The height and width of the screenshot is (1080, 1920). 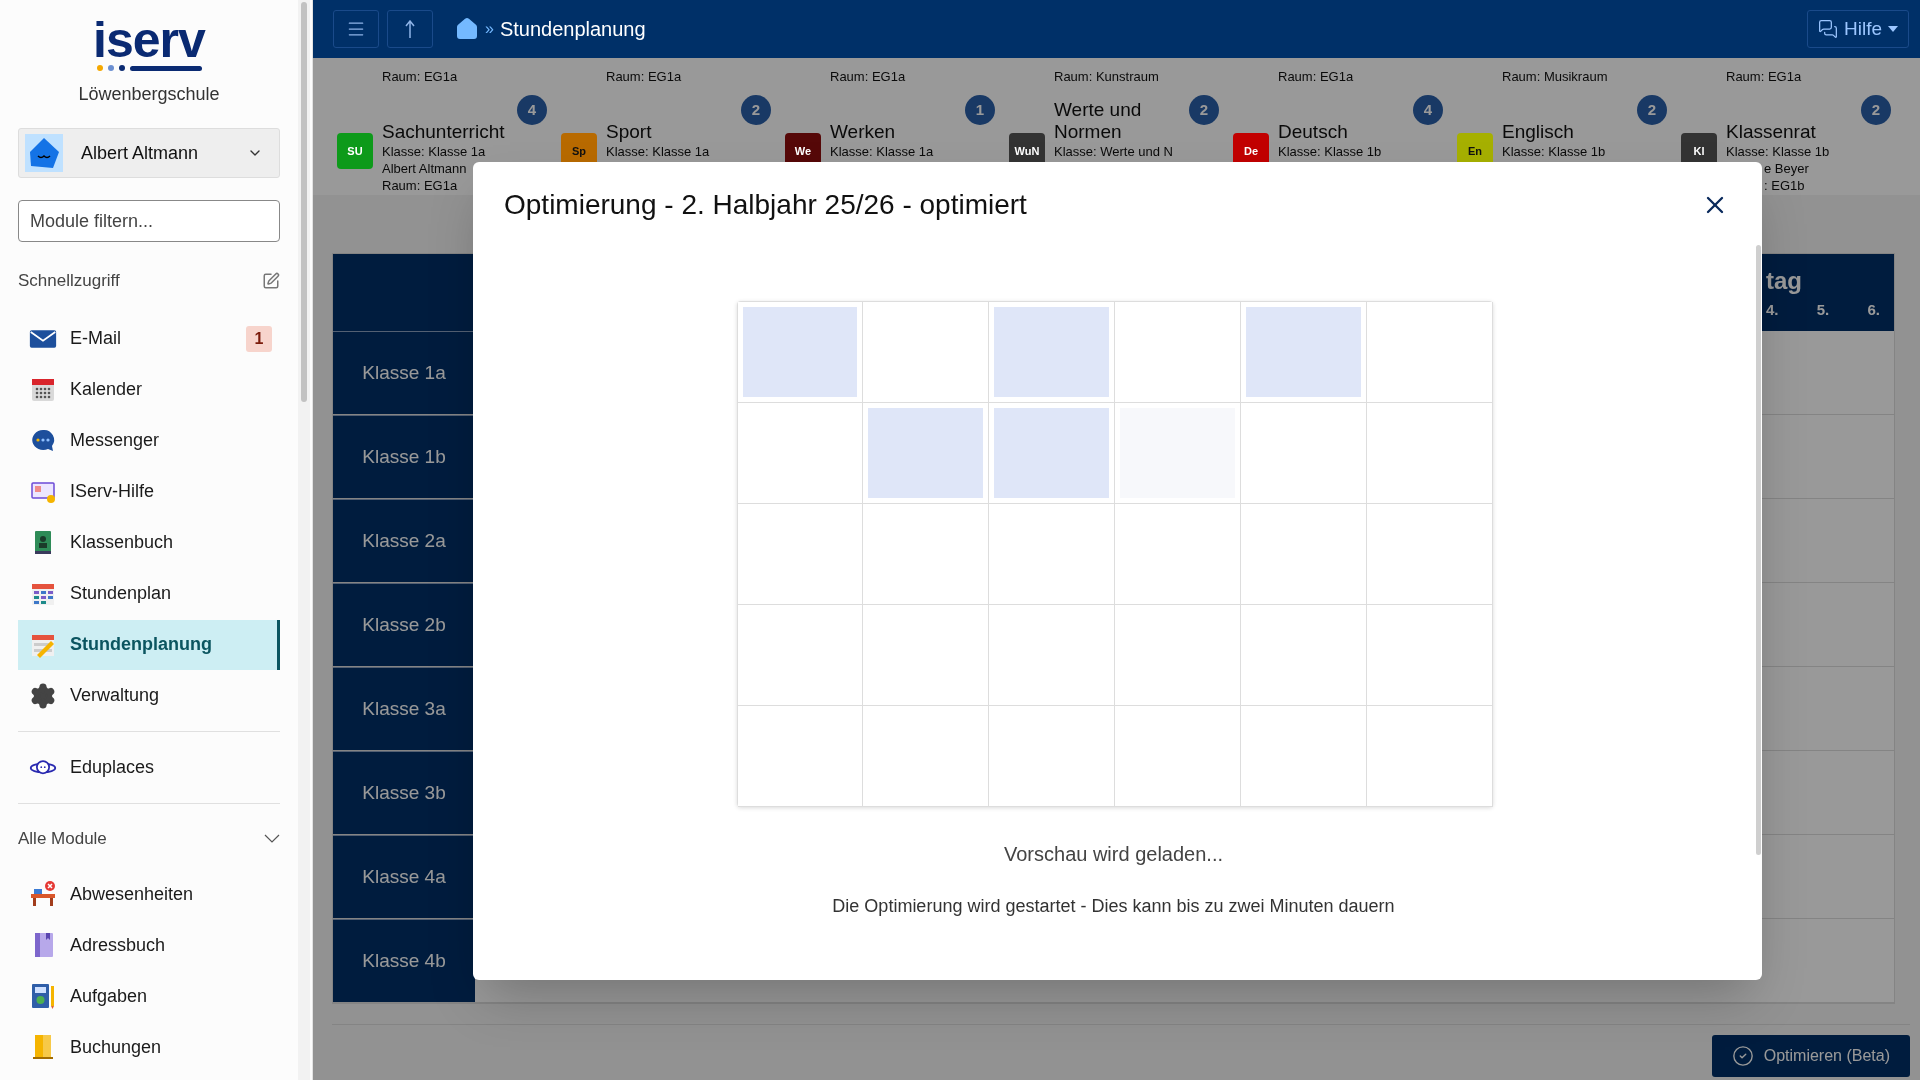 What do you see at coordinates (1538, 132) in the screenshot?
I see `lesson-title: Englisch` at bounding box center [1538, 132].